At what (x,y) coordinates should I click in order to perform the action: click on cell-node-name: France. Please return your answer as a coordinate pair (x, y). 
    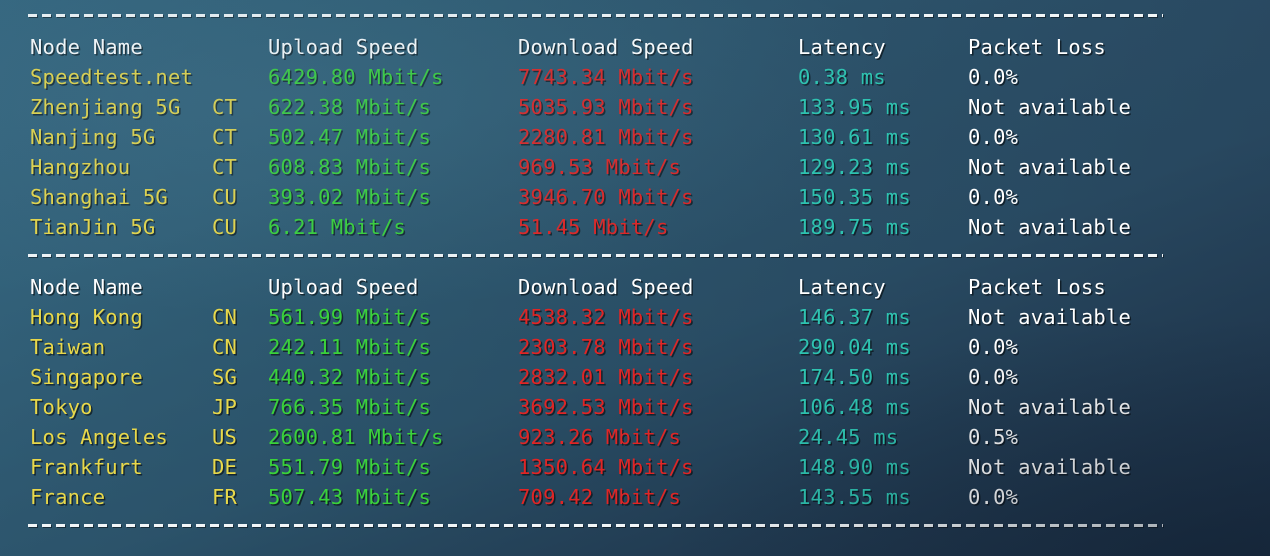
    Looking at the image, I should click on (68, 497).